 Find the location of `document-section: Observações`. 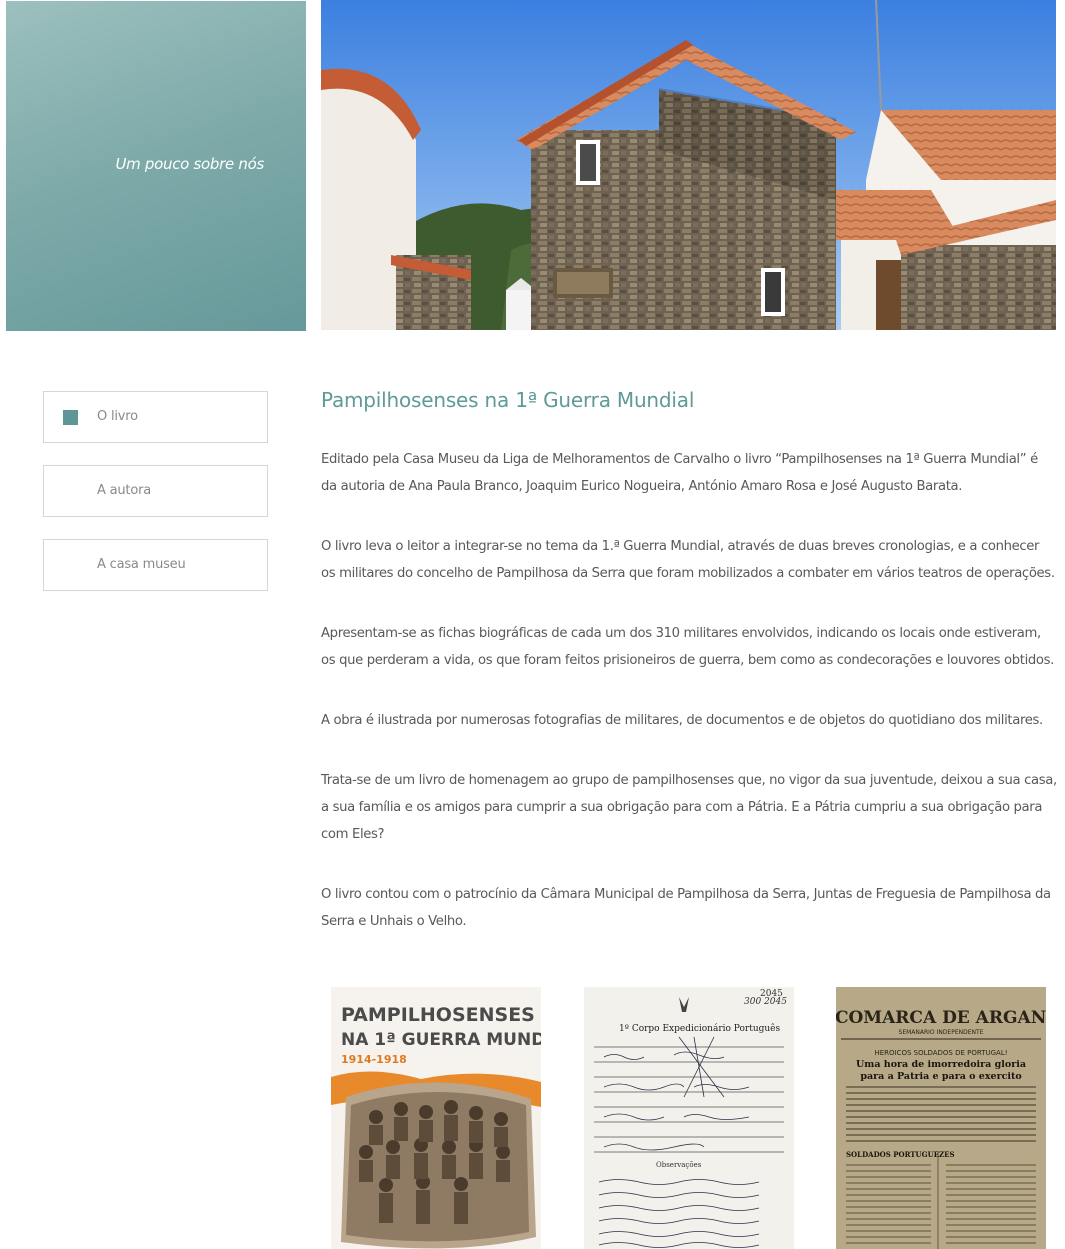

document-section: Observações is located at coordinates (679, 1165).